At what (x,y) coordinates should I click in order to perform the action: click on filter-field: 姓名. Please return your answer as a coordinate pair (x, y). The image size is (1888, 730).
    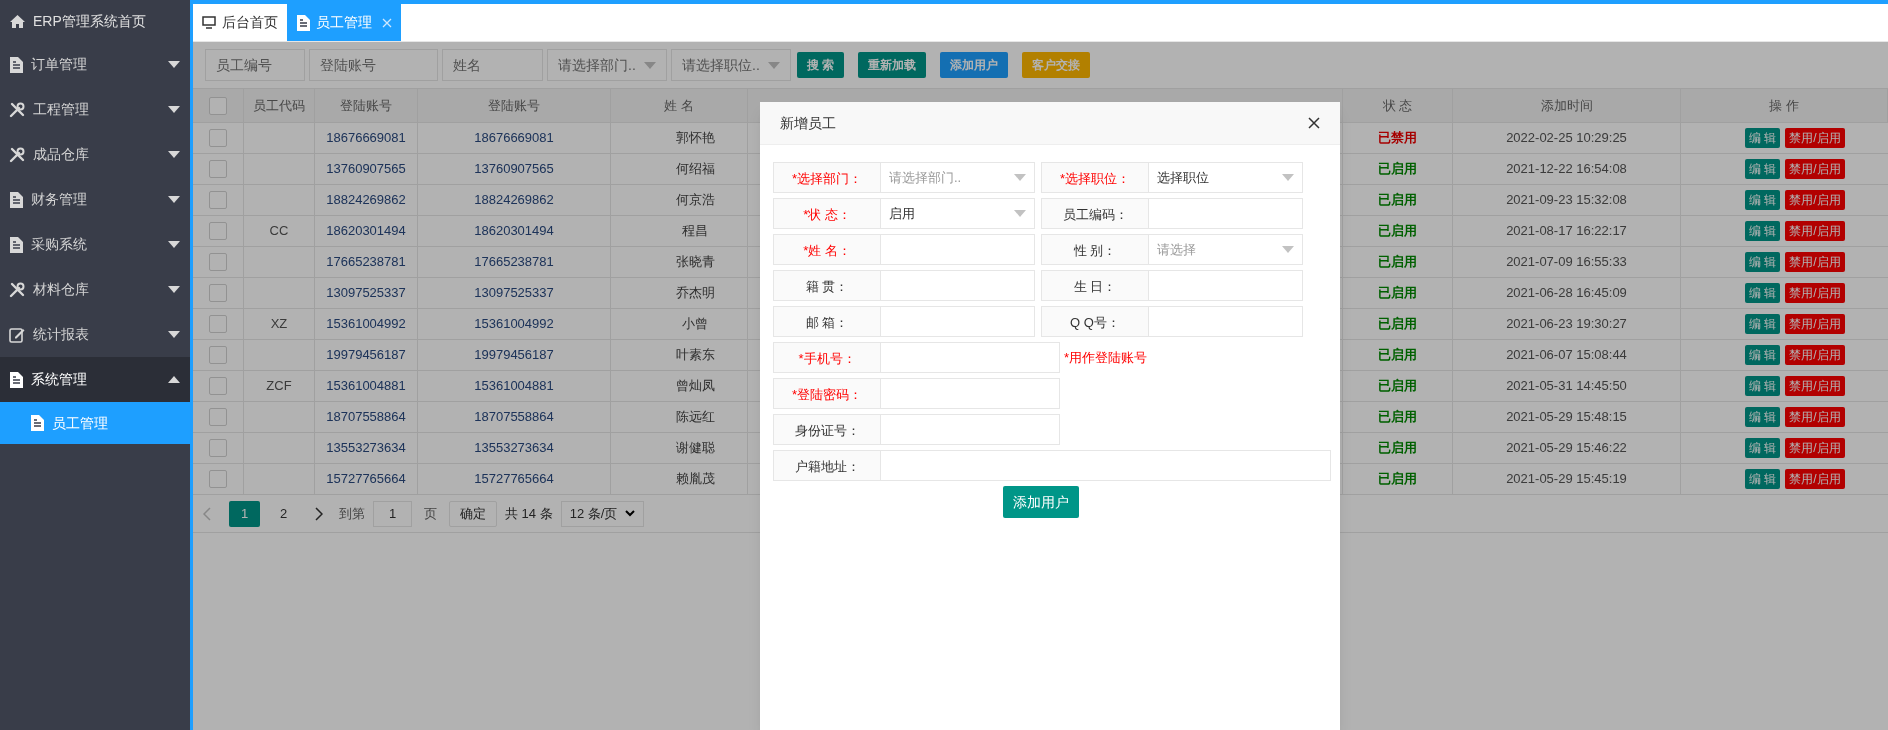
    Looking at the image, I should click on (492, 65).